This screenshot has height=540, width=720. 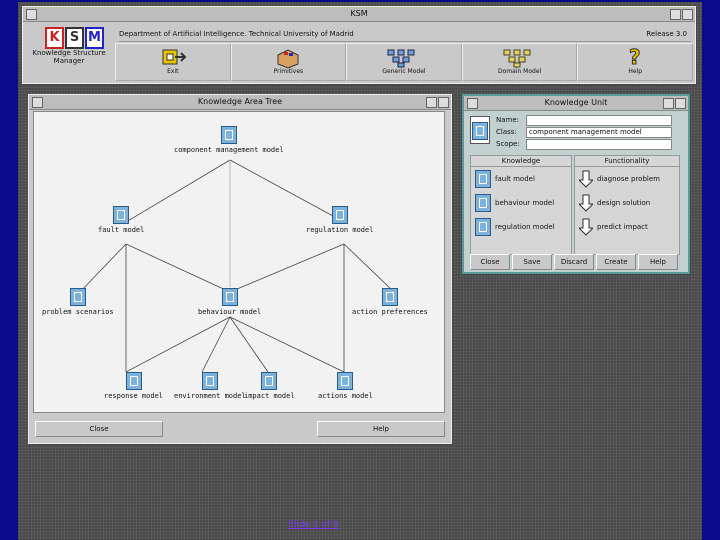 What do you see at coordinates (78, 312) in the screenshot?
I see `tree-node-problem-label: problem scenarios` at bounding box center [78, 312].